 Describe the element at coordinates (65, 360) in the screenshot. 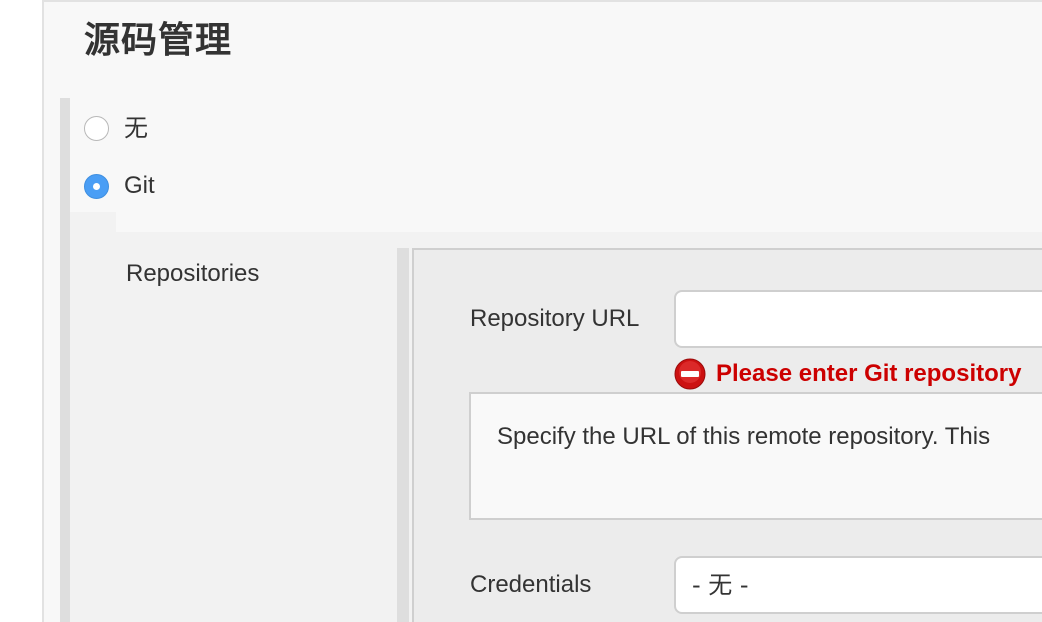

I see `scm-options-indent-bar` at that location.